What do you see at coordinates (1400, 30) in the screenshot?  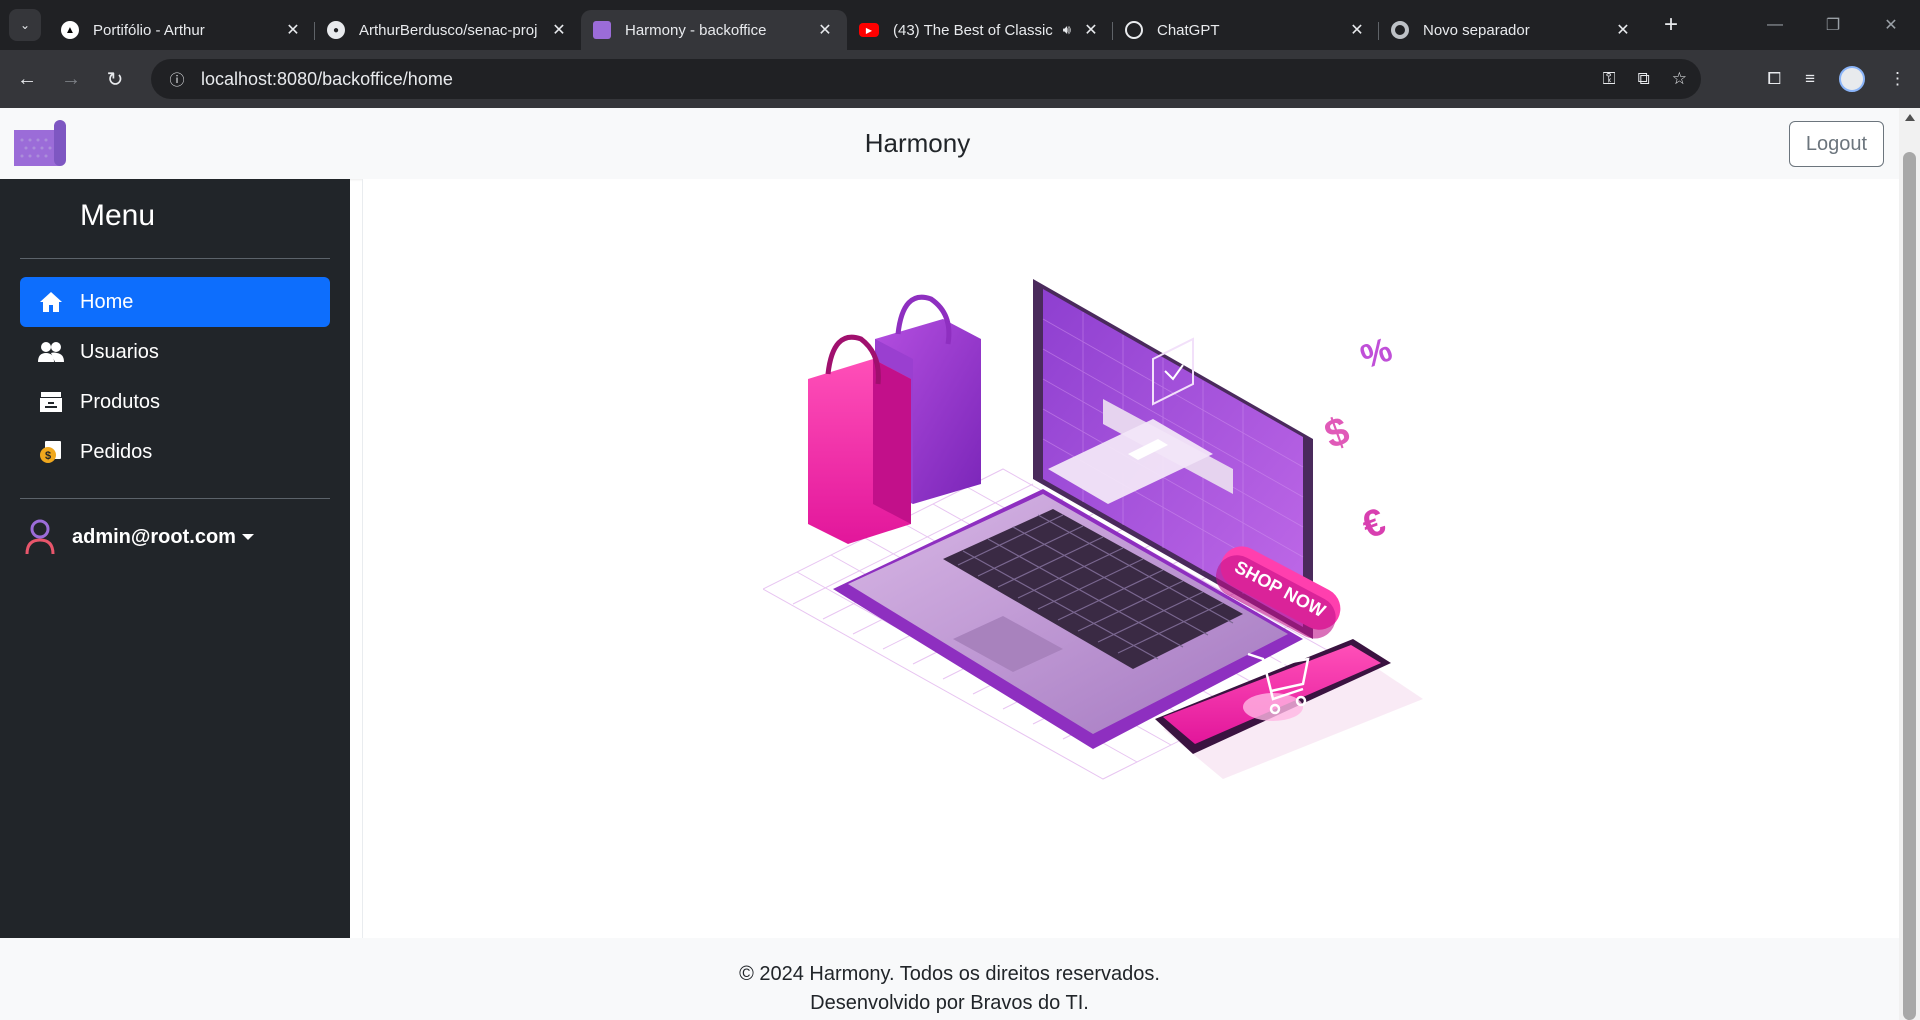 I see `chrome-icon` at bounding box center [1400, 30].